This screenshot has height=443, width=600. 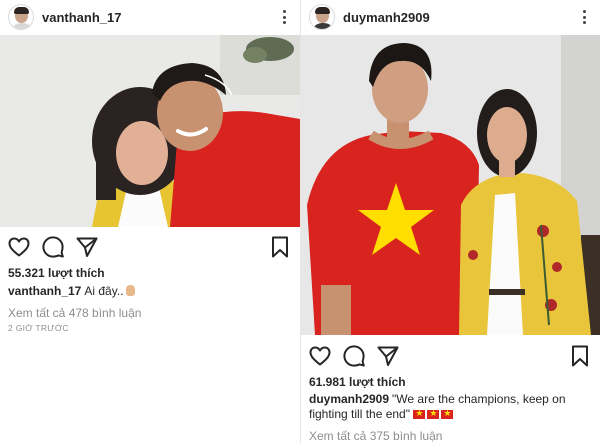 I want to click on post-timestamp: 2 GIỜ TRƯỚC, so click(x=38, y=328).